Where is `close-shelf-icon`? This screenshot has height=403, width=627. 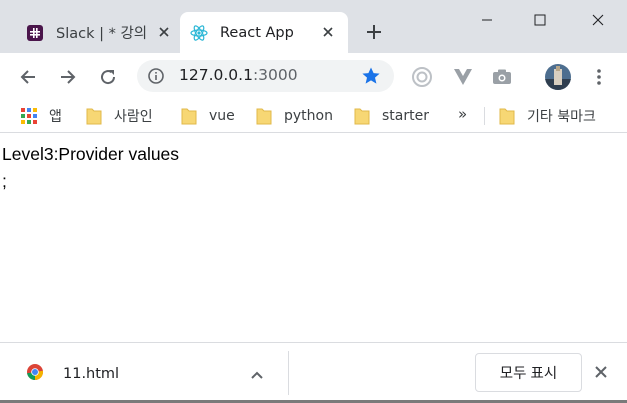 close-shelf-icon is located at coordinates (603, 373).